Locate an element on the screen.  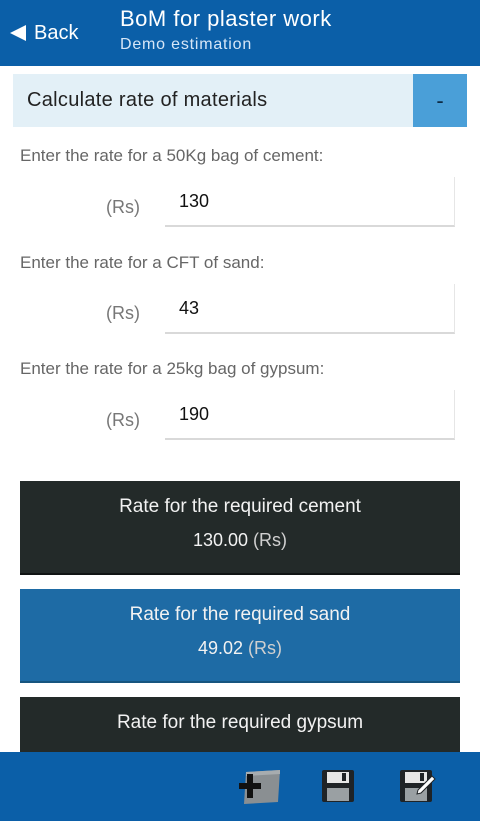
section-header: Calculate rate of materials - is located at coordinates (240, 100).